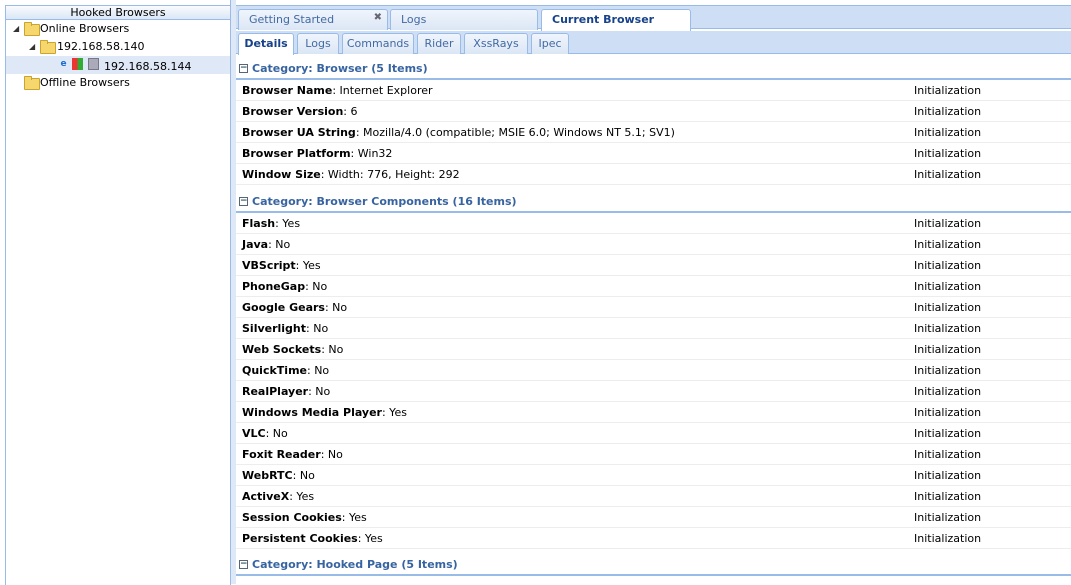 The height and width of the screenshot is (585, 1071). I want to click on table-row: Browser Version: 6 Initialization, so click(653, 111).